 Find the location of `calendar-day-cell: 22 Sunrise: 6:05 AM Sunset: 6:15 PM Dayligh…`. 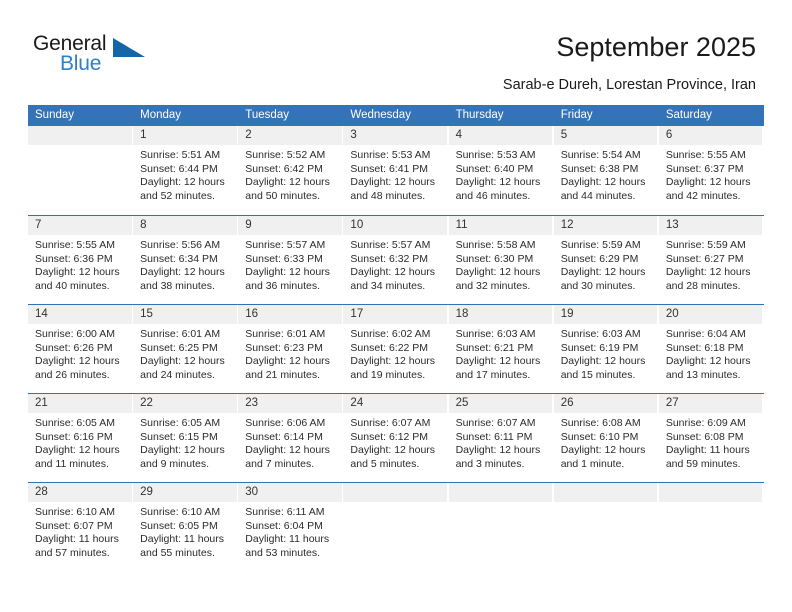

calendar-day-cell: 22 Sunrise: 6:05 AM Sunset: 6:15 PM Dayligh… is located at coordinates (185, 438).